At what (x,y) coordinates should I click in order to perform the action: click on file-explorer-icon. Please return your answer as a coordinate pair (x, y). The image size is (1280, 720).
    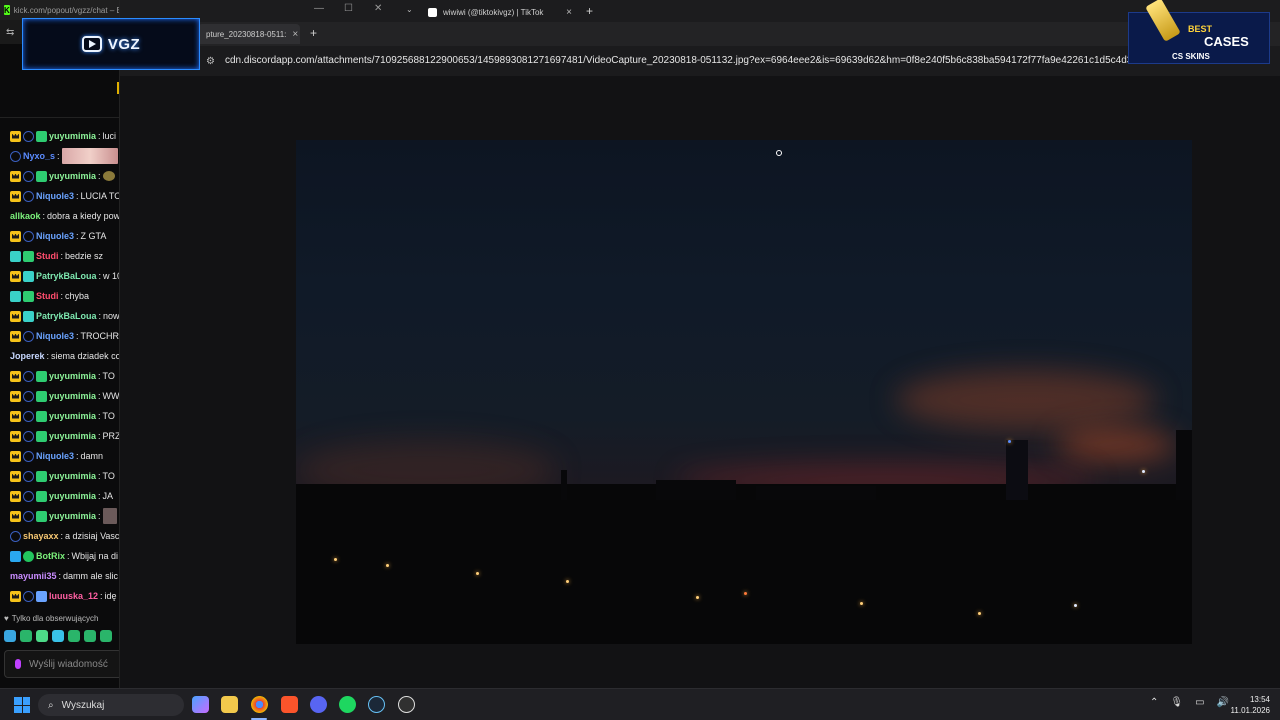
    Looking at the image, I should click on (229, 704).